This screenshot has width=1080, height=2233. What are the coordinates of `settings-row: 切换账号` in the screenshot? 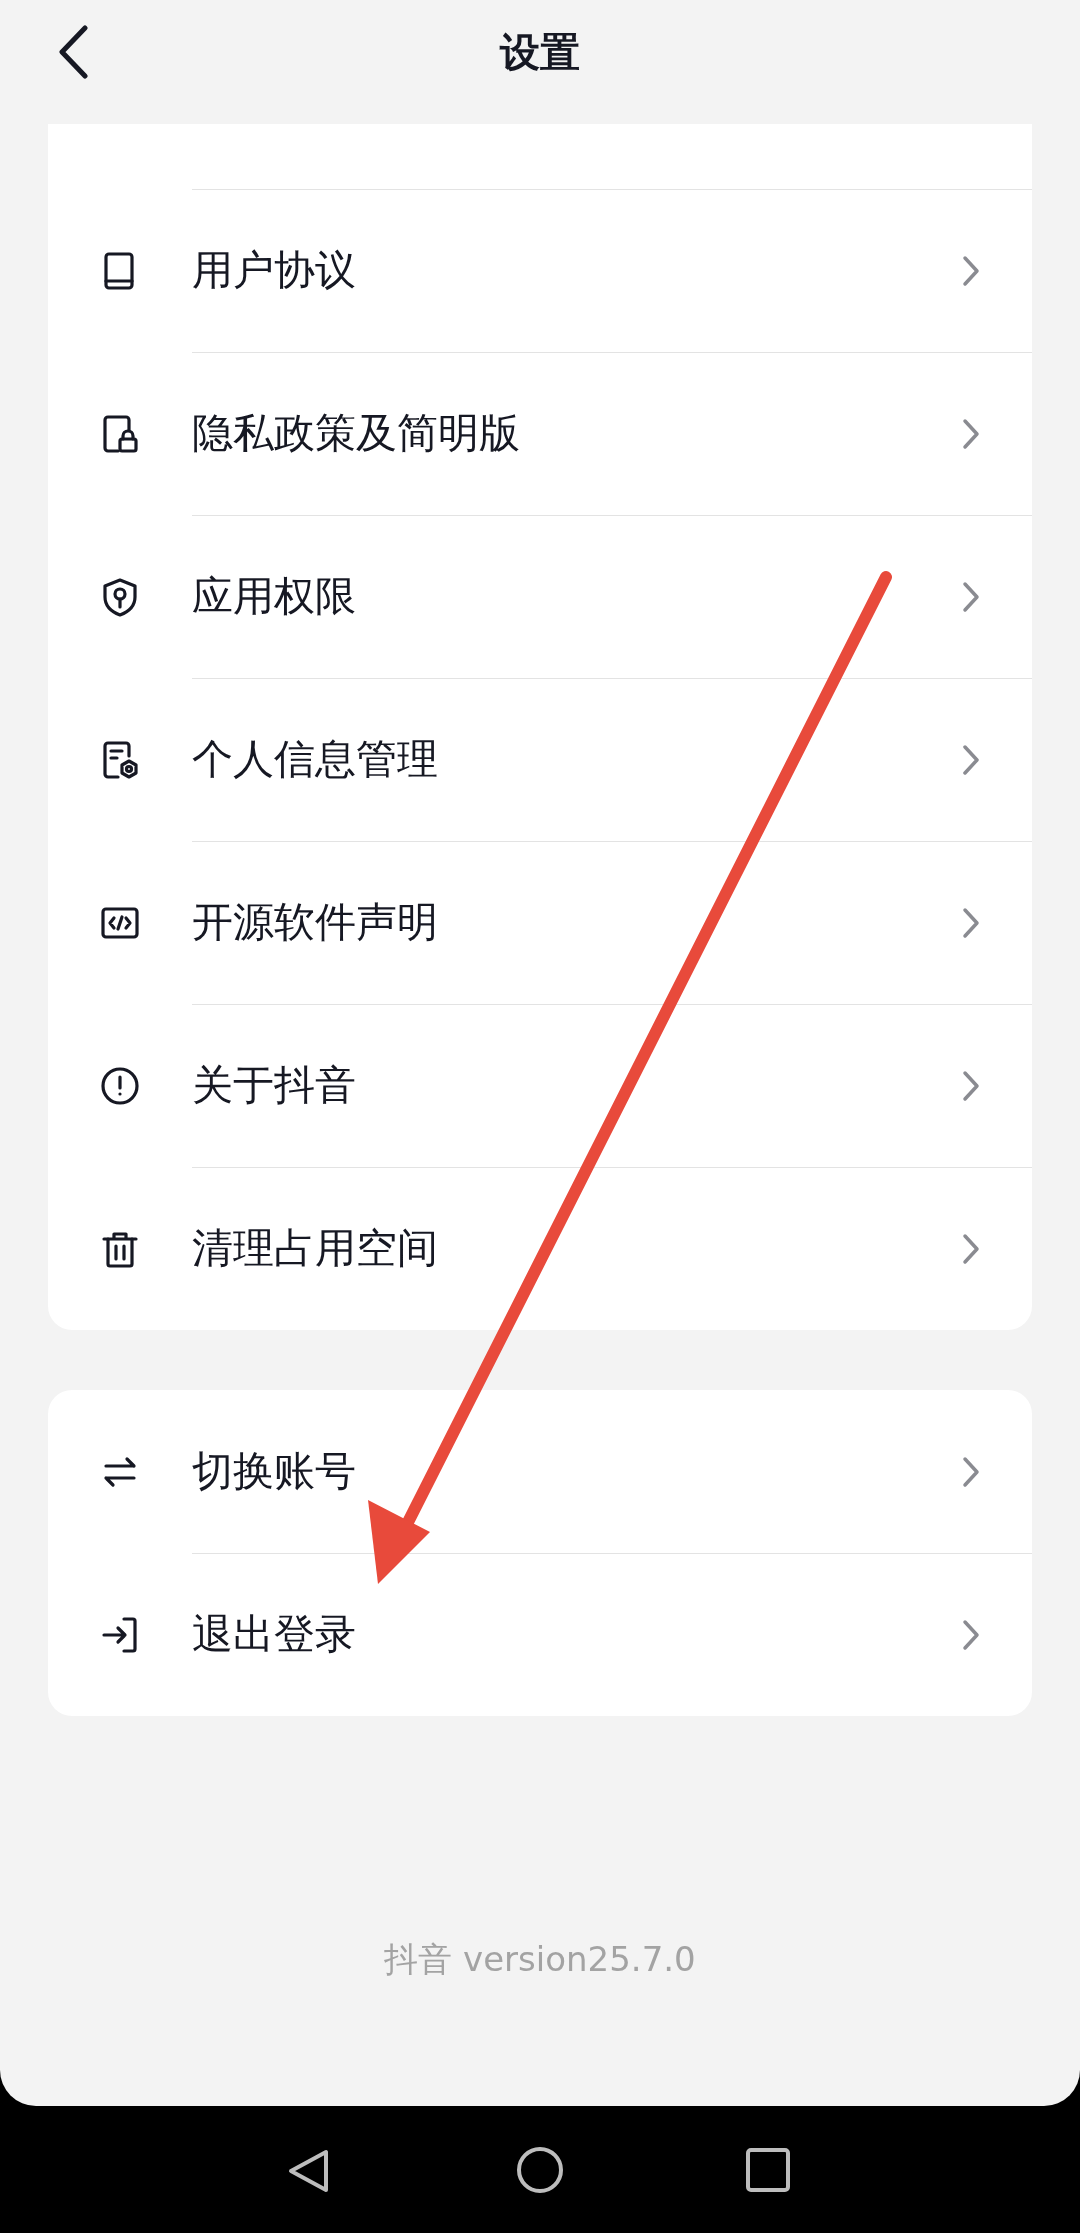 It's located at (540, 1471).